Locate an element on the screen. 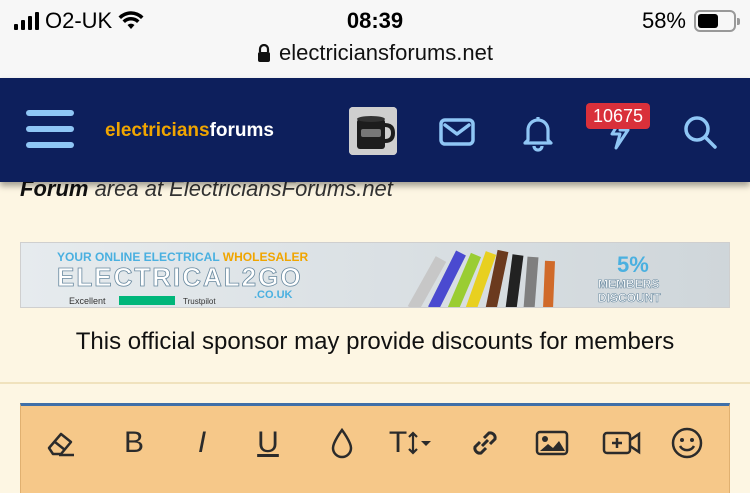  battery-icon is located at coordinates (717, 21).